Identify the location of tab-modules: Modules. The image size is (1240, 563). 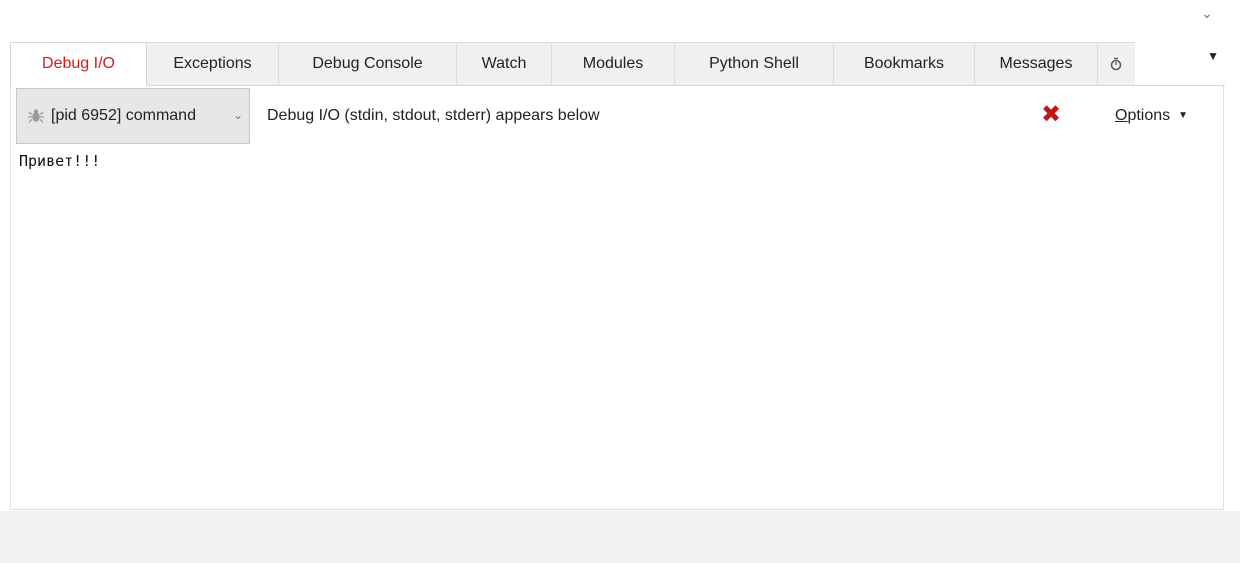
(613, 63).